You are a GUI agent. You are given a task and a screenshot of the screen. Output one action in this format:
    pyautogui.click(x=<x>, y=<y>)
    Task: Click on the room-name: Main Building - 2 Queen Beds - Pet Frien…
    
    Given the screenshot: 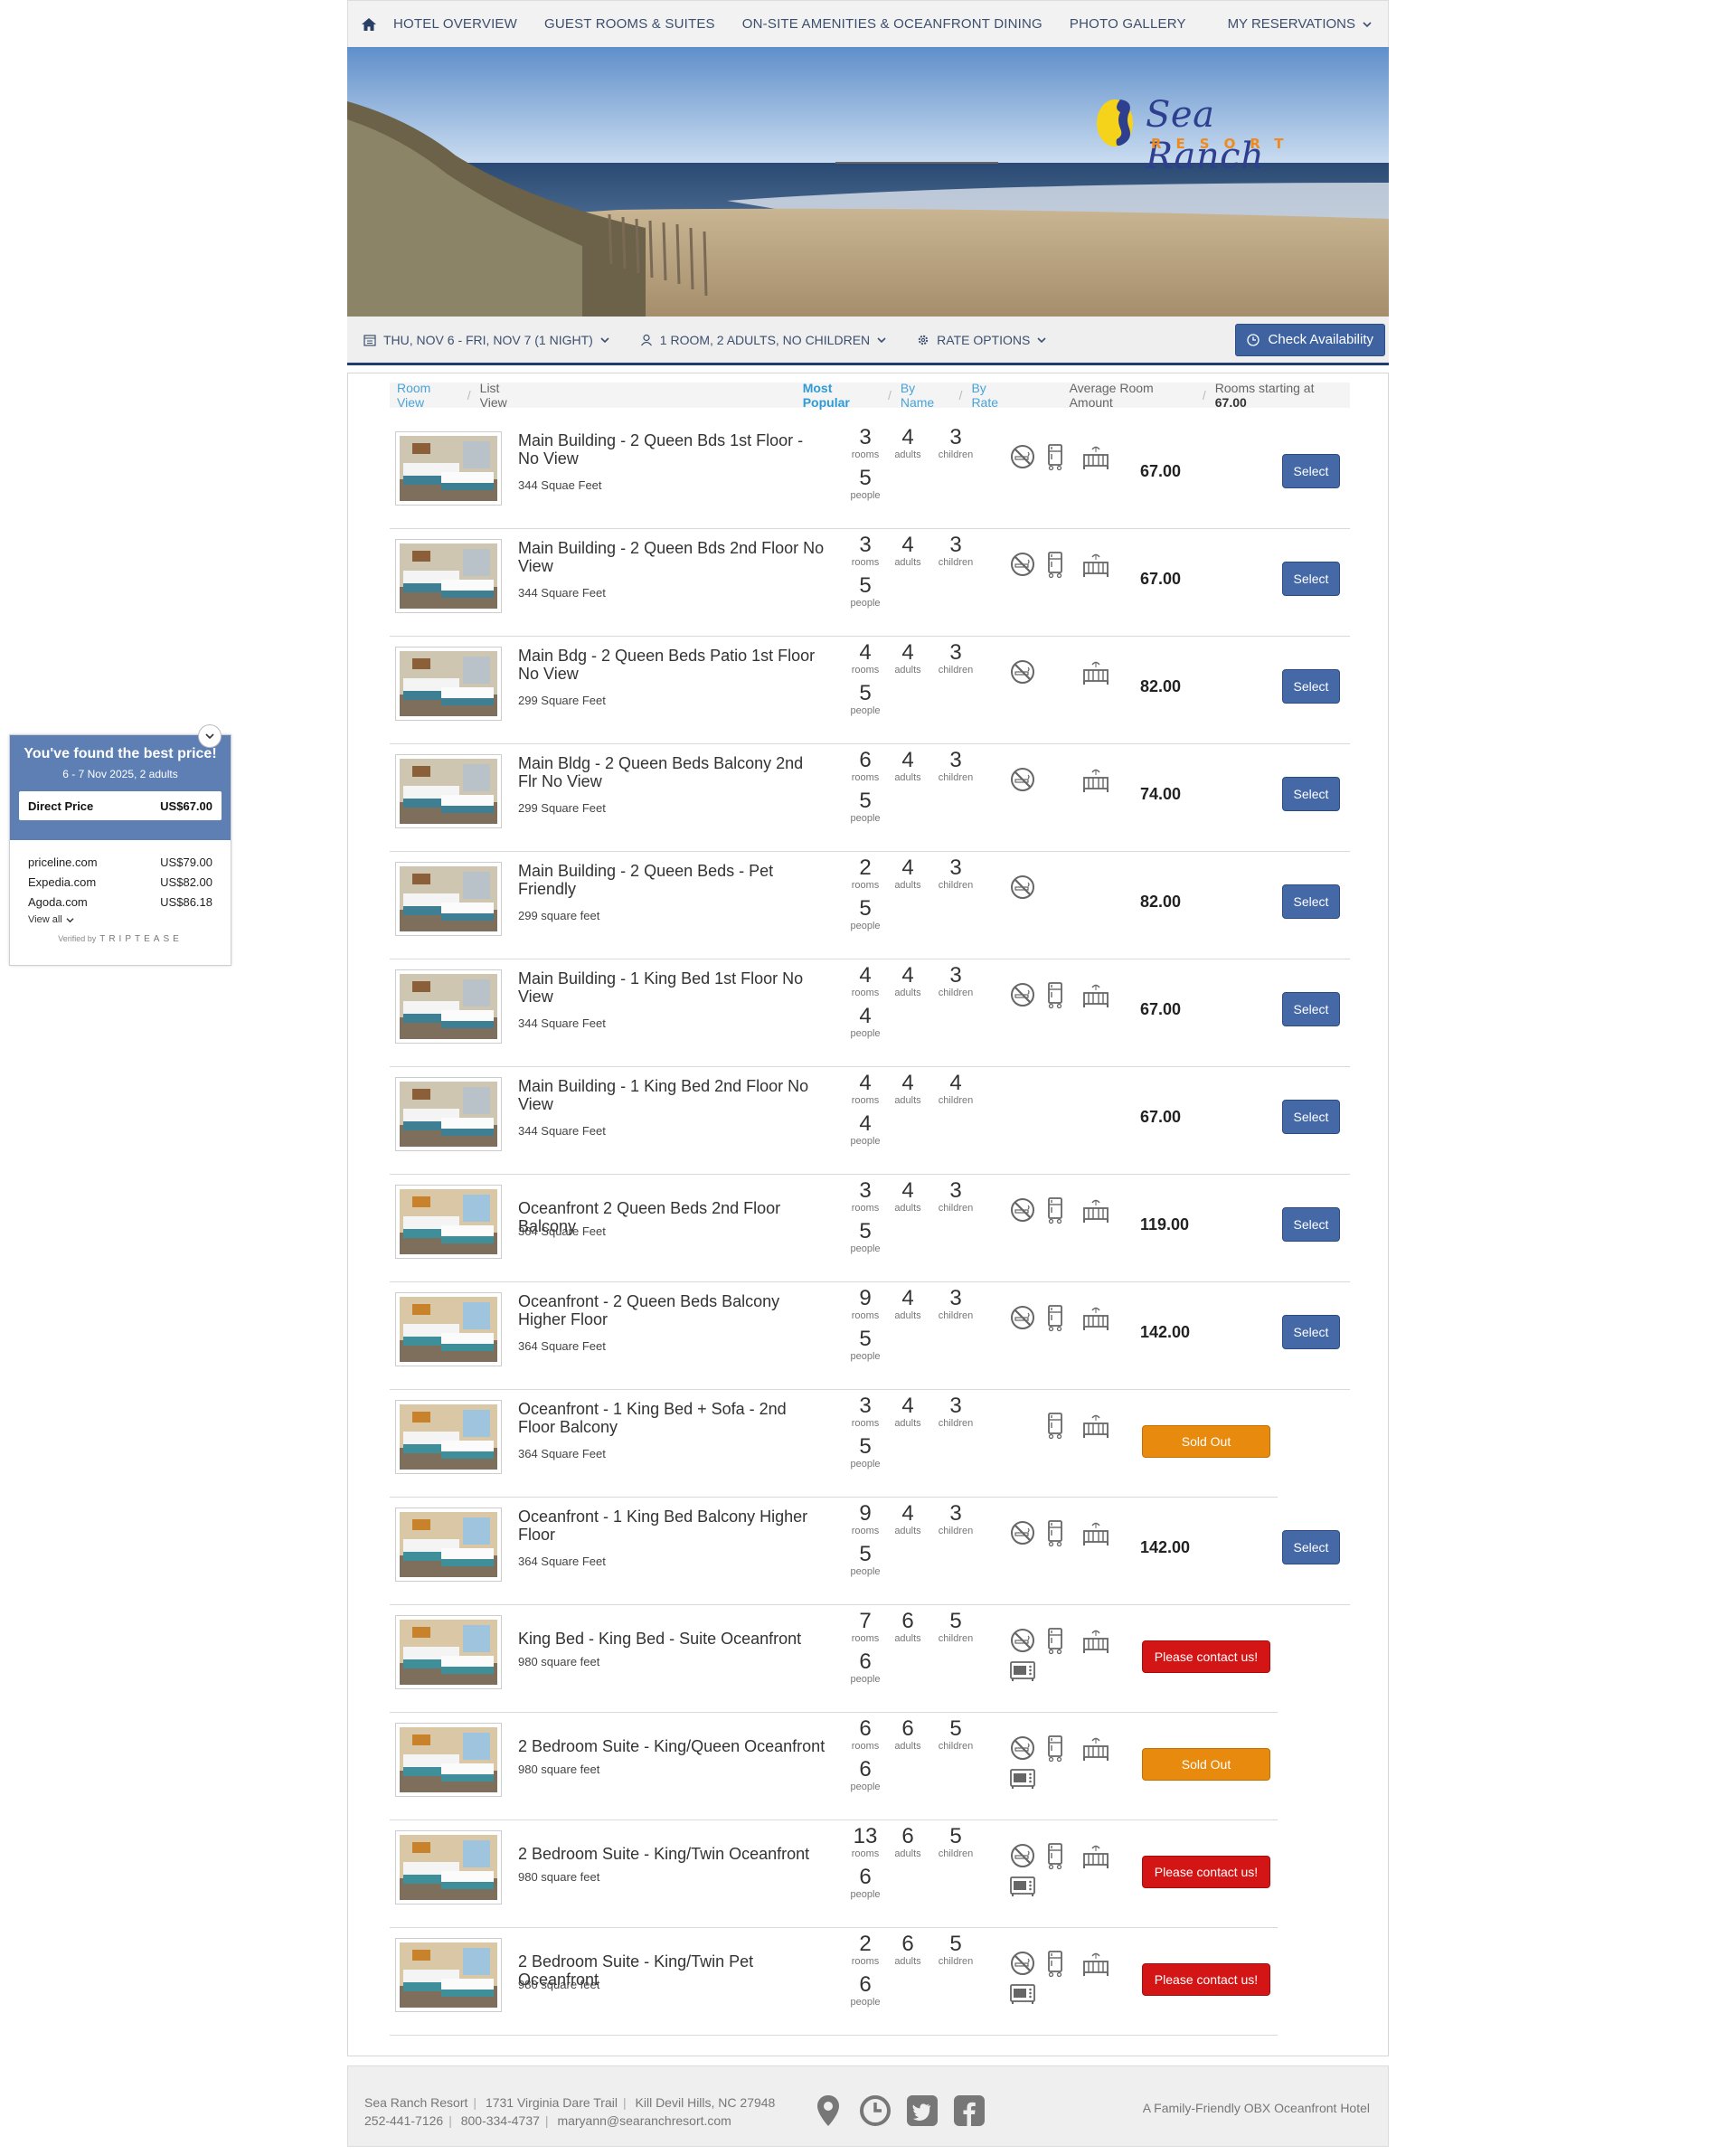 What is the action you would take?
    pyautogui.click(x=672, y=880)
    